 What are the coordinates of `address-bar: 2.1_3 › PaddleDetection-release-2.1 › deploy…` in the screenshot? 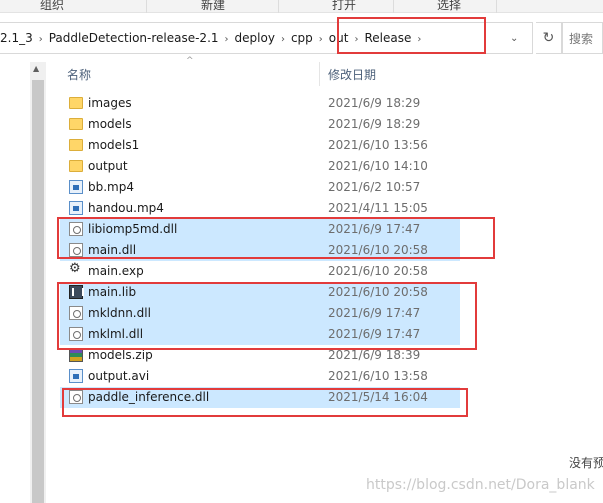 It's located at (266, 38).